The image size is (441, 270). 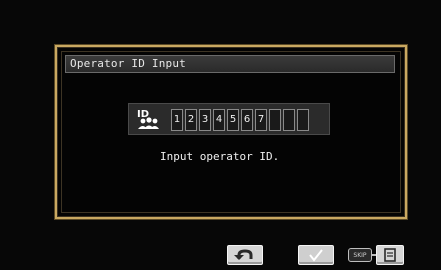 What do you see at coordinates (233, 120) in the screenshot?
I see `id-digit-5: 5` at bounding box center [233, 120].